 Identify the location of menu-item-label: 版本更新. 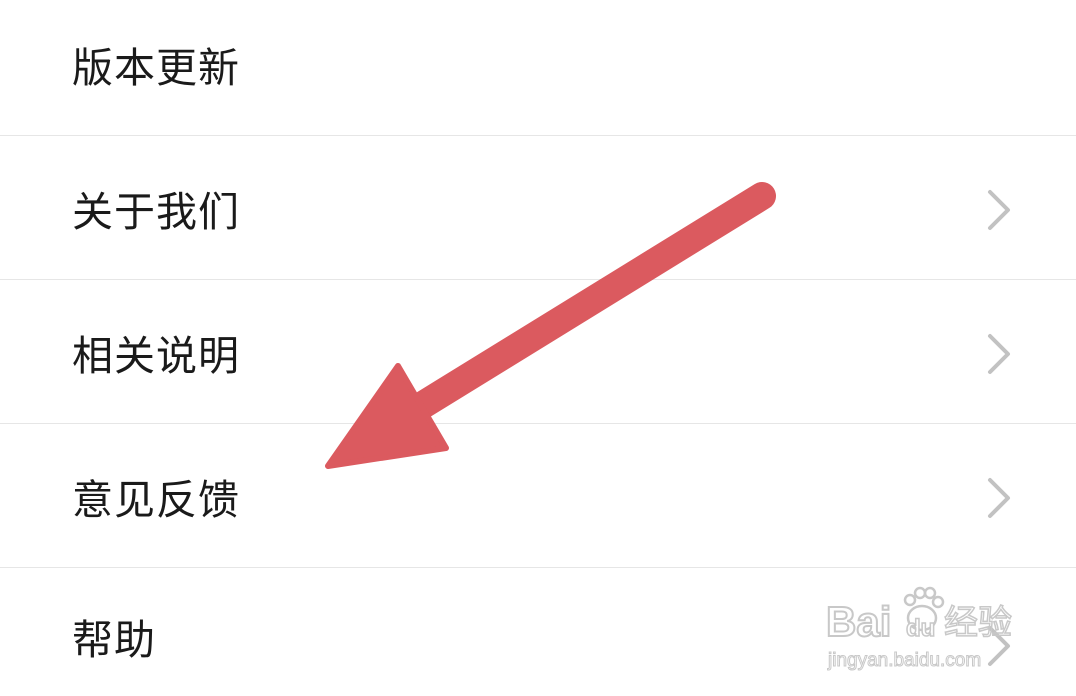
(156, 68).